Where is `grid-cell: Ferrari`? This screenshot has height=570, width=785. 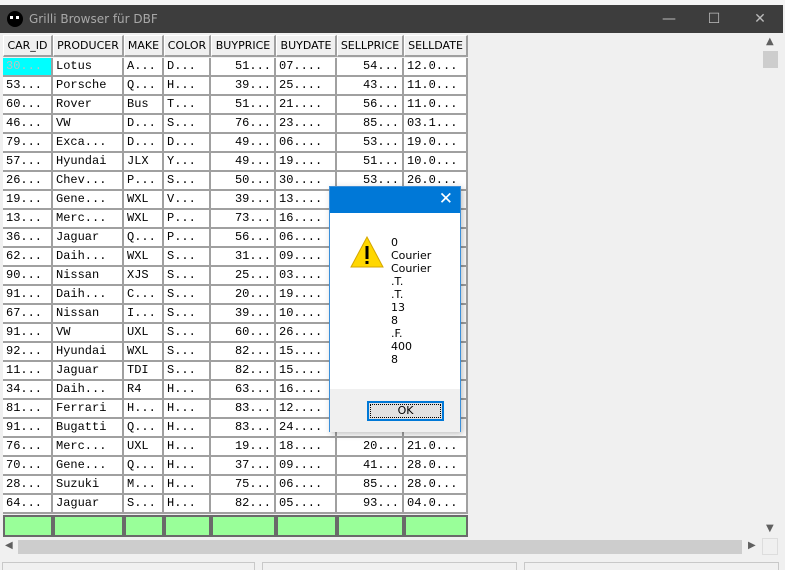
grid-cell: Ferrari is located at coordinates (88, 409).